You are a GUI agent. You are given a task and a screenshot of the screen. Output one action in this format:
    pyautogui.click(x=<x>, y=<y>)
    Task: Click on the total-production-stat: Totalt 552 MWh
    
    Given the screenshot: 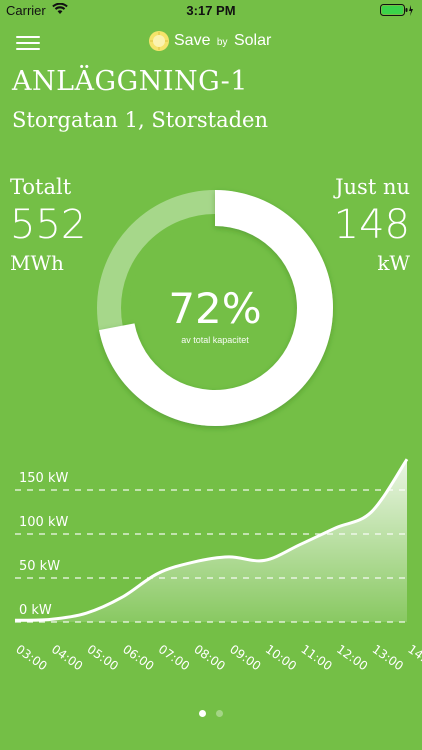 What is the action you would take?
    pyautogui.click(x=48, y=225)
    